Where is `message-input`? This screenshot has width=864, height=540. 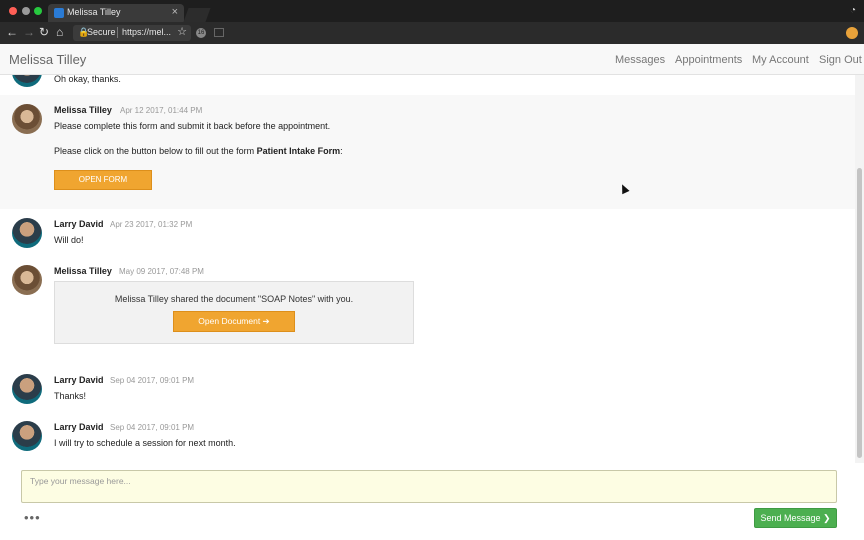 message-input is located at coordinates (429, 486).